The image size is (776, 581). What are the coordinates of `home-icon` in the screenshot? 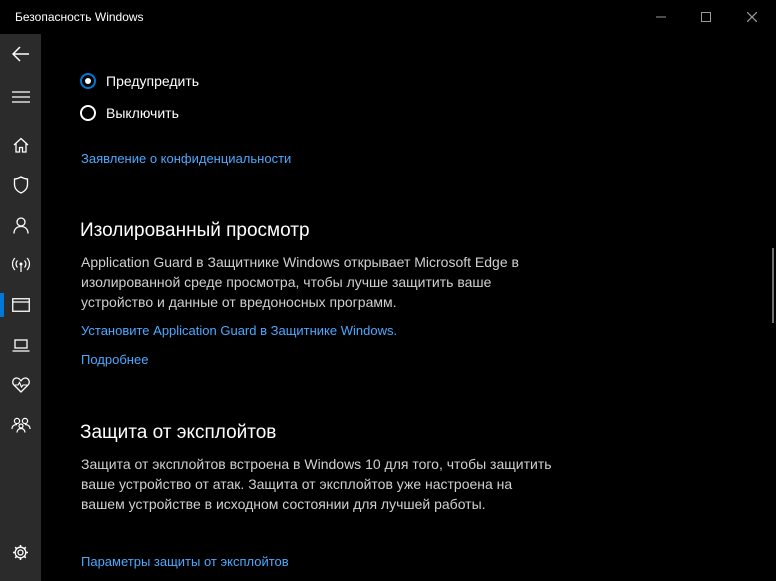 It's located at (20, 145).